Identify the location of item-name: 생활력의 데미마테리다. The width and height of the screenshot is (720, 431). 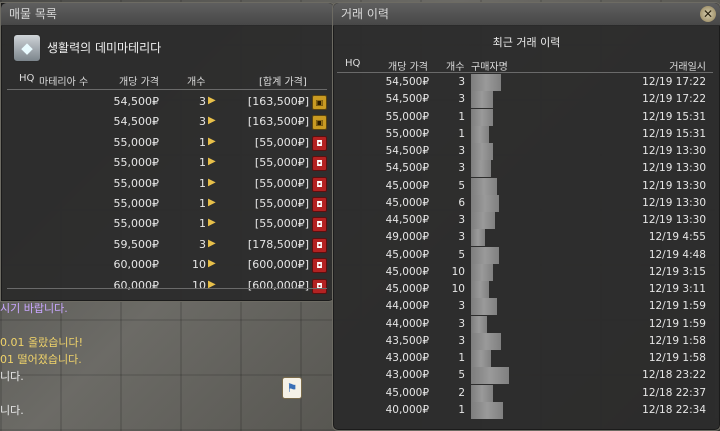
(104, 48).